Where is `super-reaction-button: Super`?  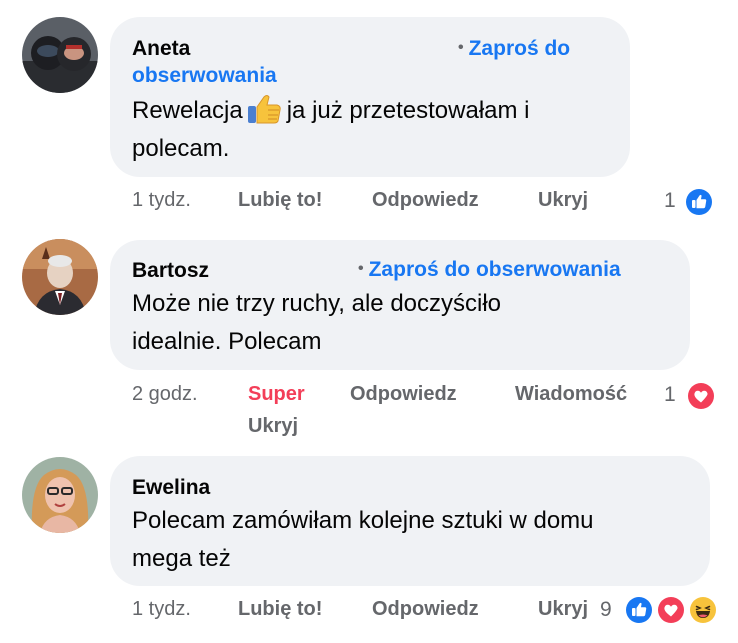
super-reaction-button: Super is located at coordinates (276, 394).